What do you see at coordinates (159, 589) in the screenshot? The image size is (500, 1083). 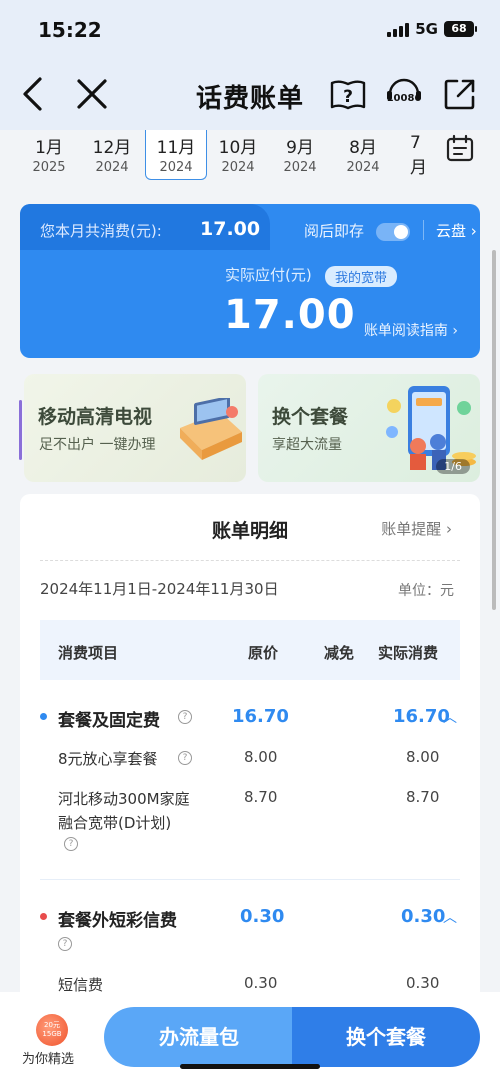 I see `bill-period: 2024年11月1日-2024年11月30日` at bounding box center [159, 589].